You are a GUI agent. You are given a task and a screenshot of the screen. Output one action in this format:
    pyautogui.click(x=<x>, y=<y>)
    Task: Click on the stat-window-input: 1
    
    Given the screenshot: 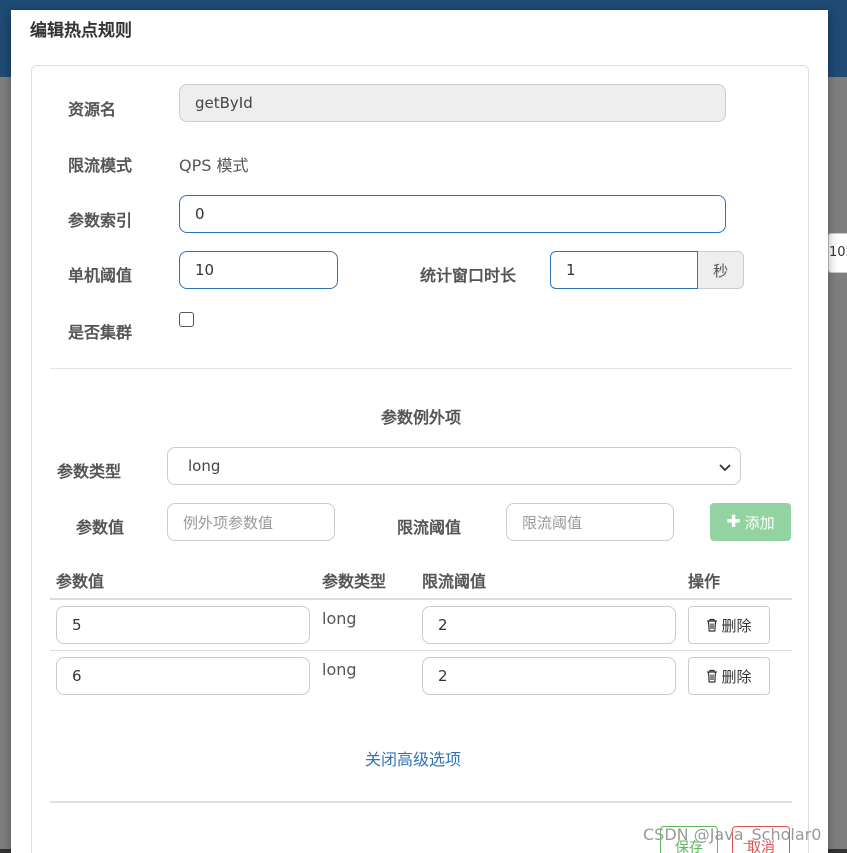 What is the action you would take?
    pyautogui.click(x=624, y=270)
    